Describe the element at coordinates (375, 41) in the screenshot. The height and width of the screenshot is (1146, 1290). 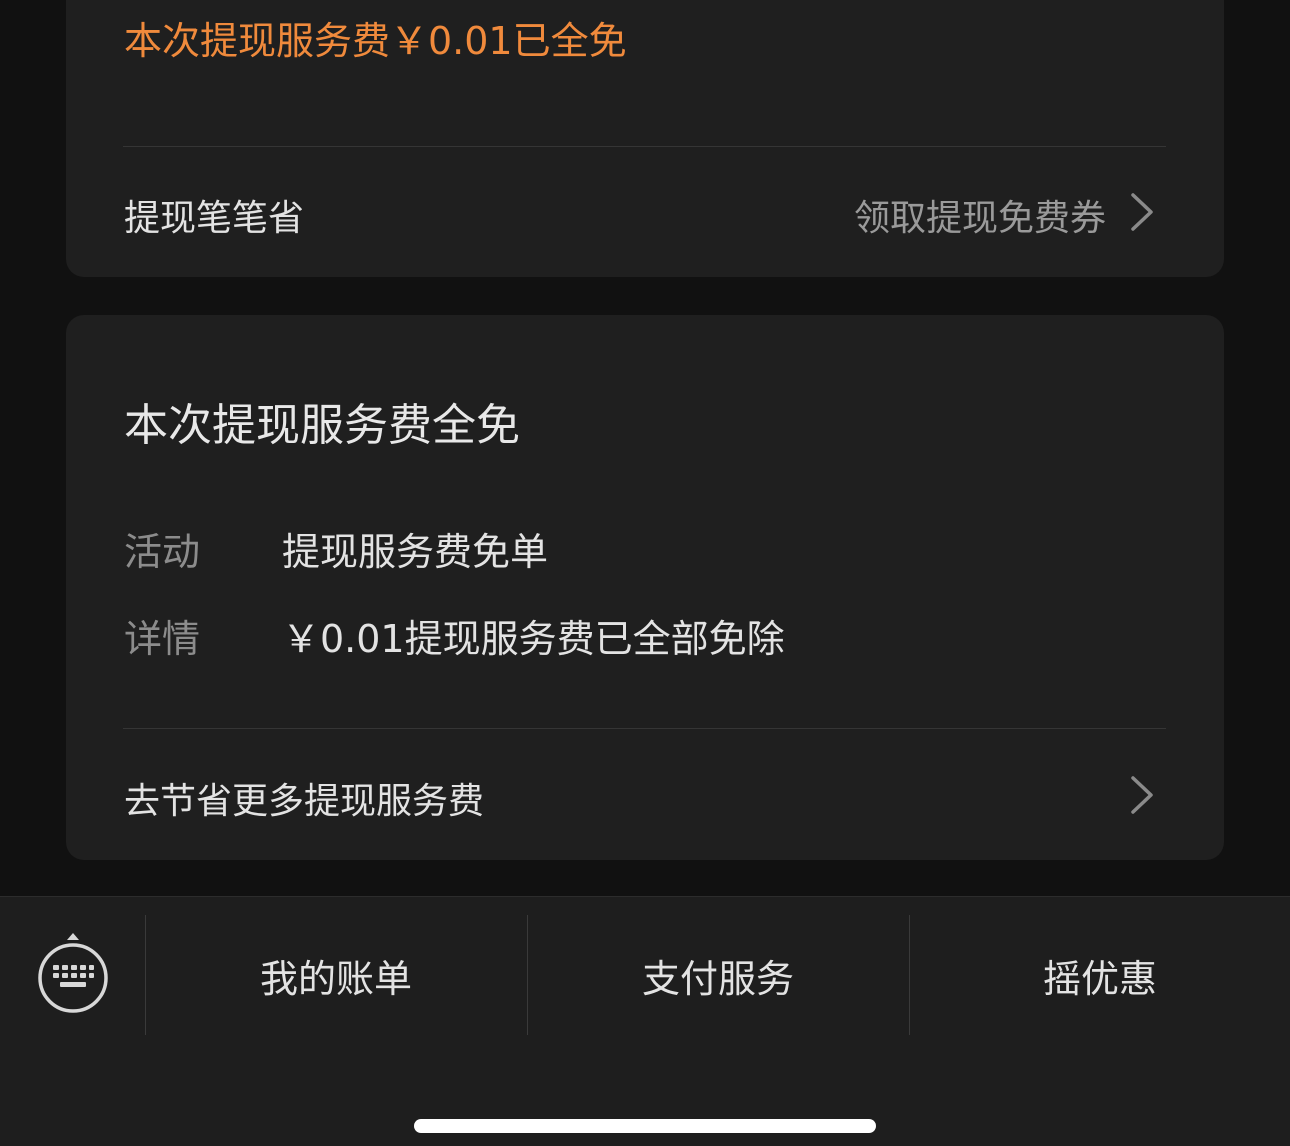
I see `fee-waived-text: 本次提现服务费￥0.01已全免` at that location.